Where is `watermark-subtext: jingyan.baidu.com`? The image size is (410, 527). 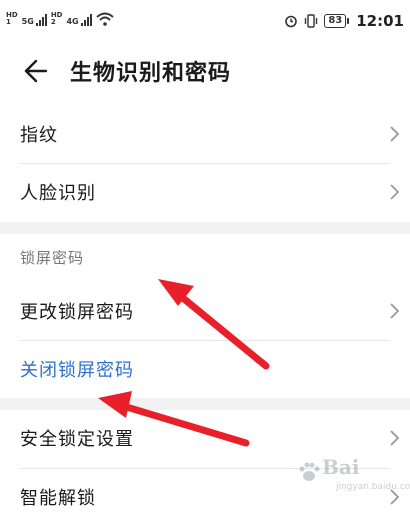 watermark-subtext: jingyan.baidu.com is located at coordinates (373, 487).